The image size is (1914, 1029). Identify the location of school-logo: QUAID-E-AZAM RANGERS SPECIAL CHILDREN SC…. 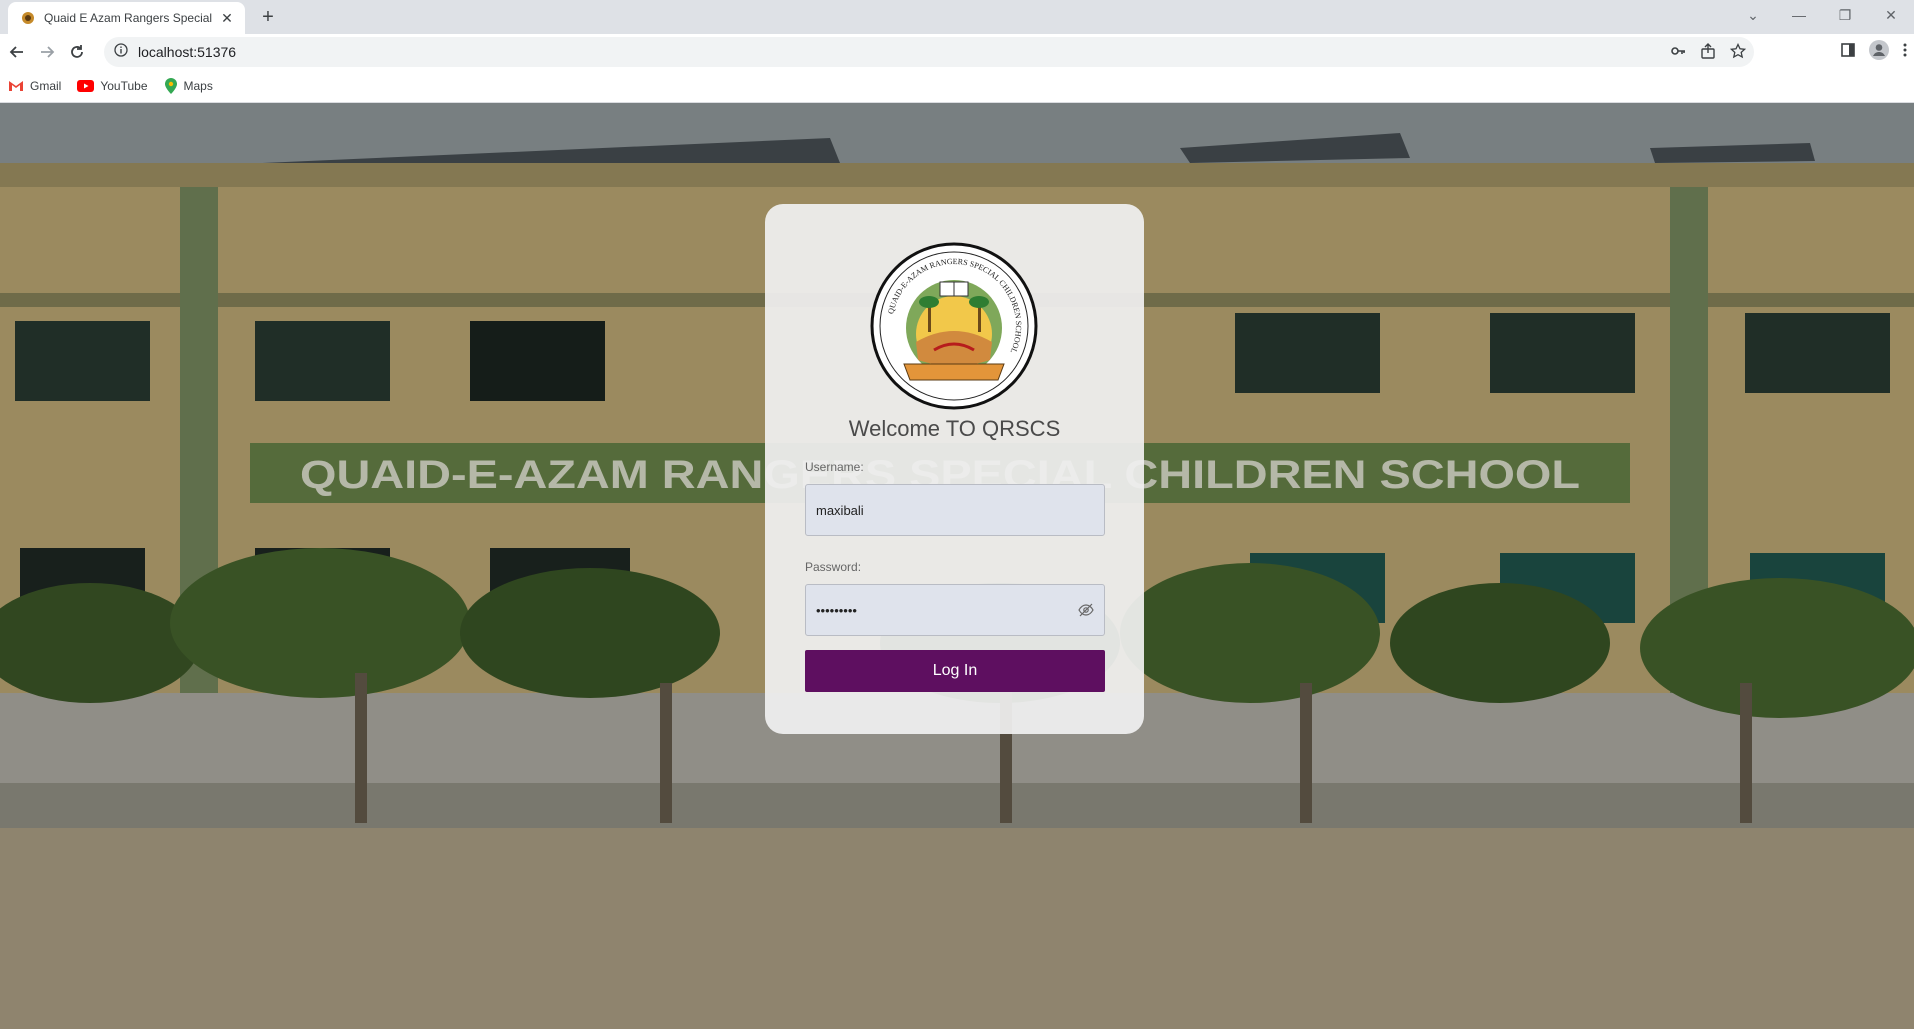
(954, 326).